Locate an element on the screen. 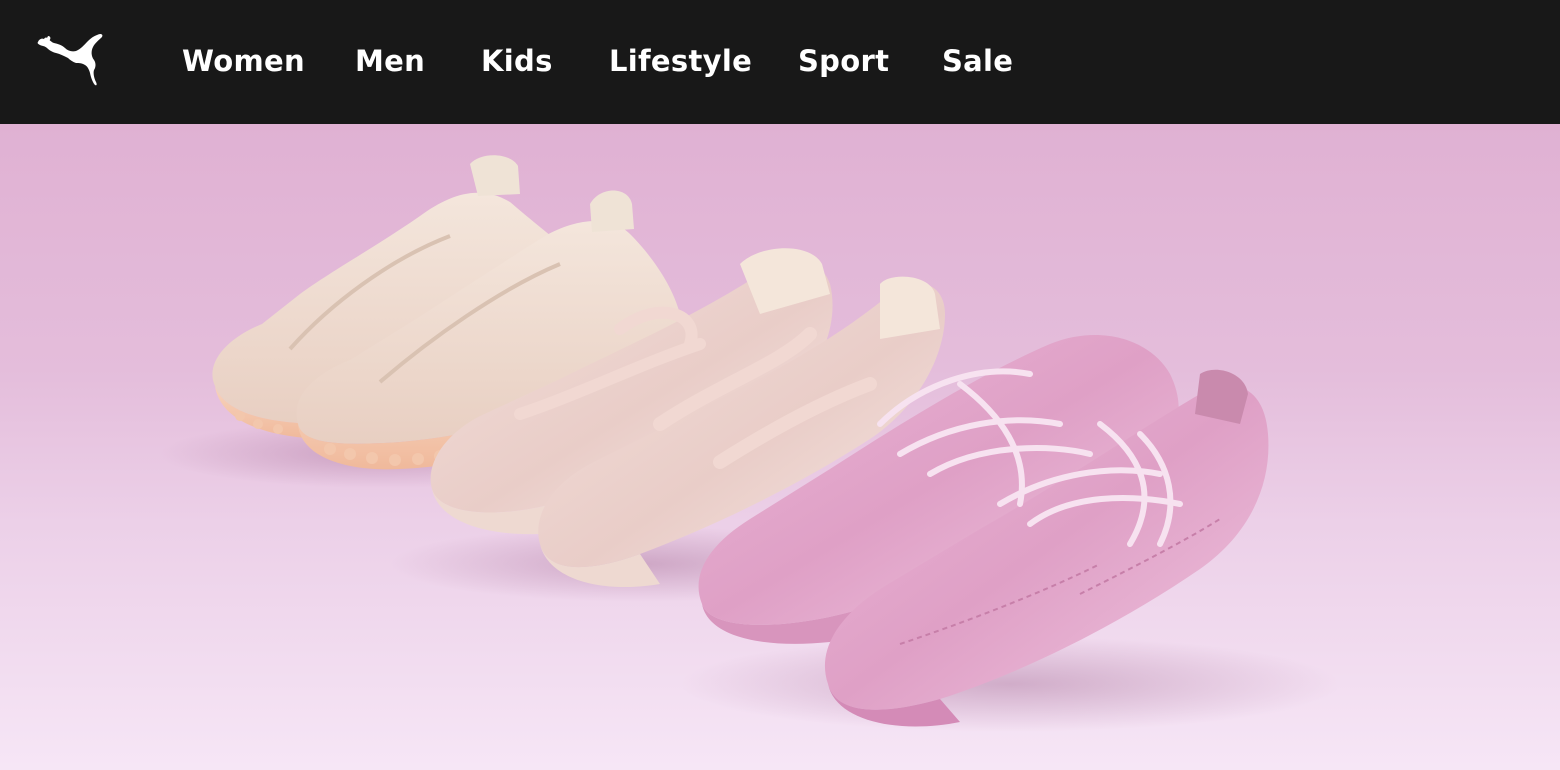  puma-cat-icon is located at coordinates (70, 60).